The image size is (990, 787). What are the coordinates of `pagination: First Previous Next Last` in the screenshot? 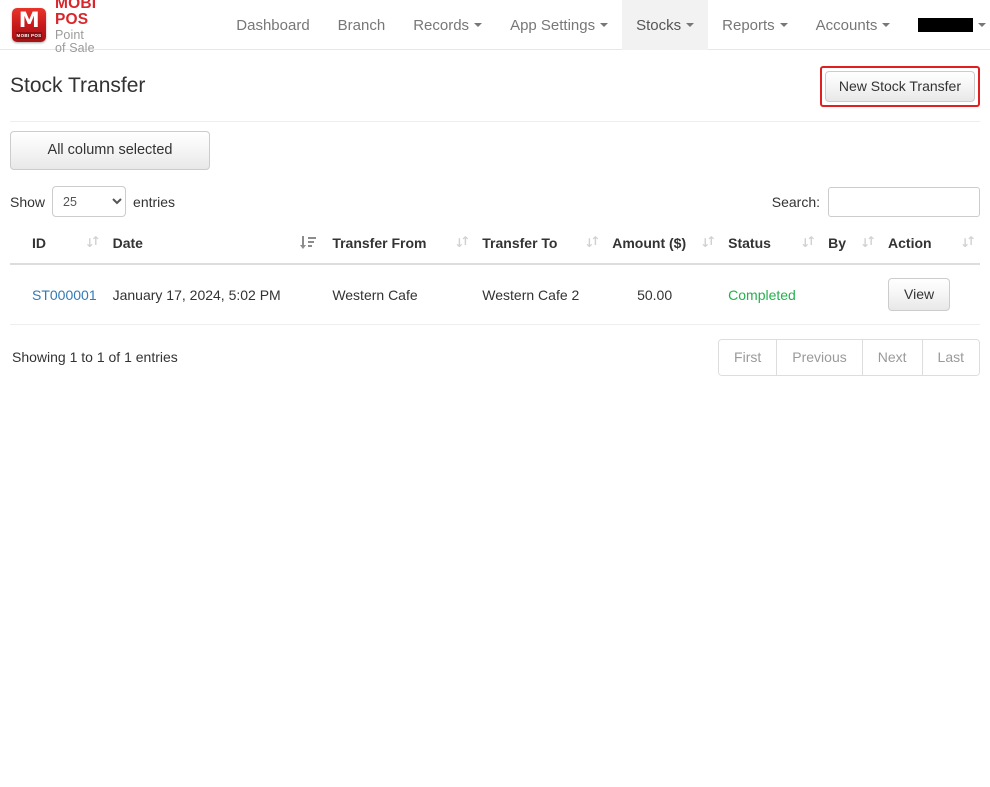 It's located at (849, 357).